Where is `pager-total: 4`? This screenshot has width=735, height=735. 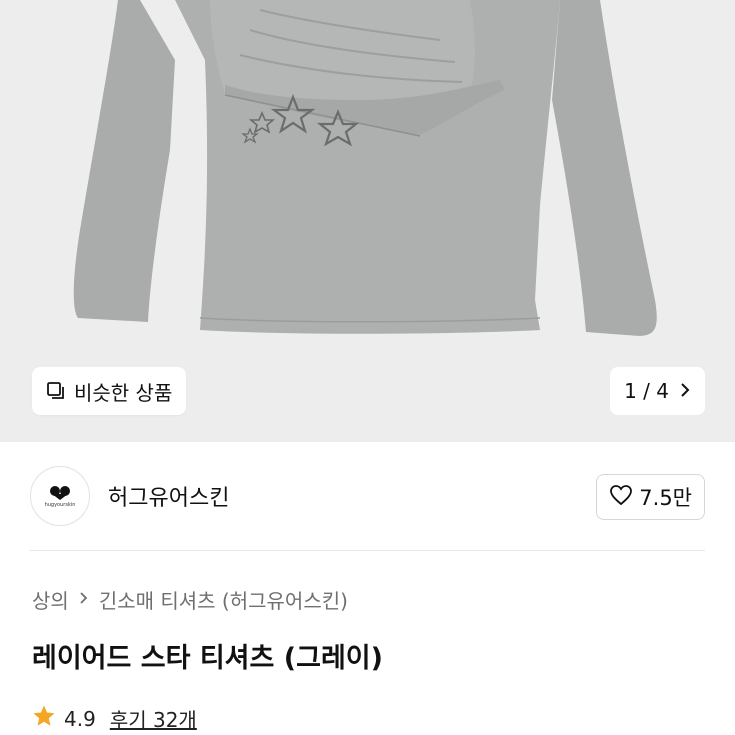 pager-total: 4 is located at coordinates (662, 391).